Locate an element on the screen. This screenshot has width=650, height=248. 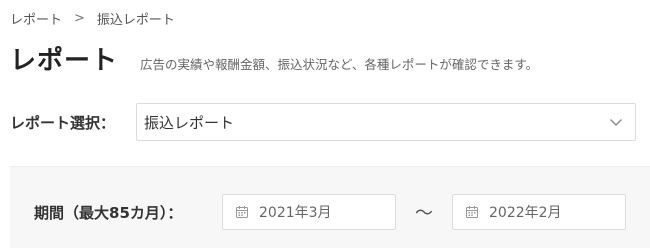
period-row: 期間（最大85カ月）： 2021年3月 〜 2022年2月 is located at coordinates (330, 212).